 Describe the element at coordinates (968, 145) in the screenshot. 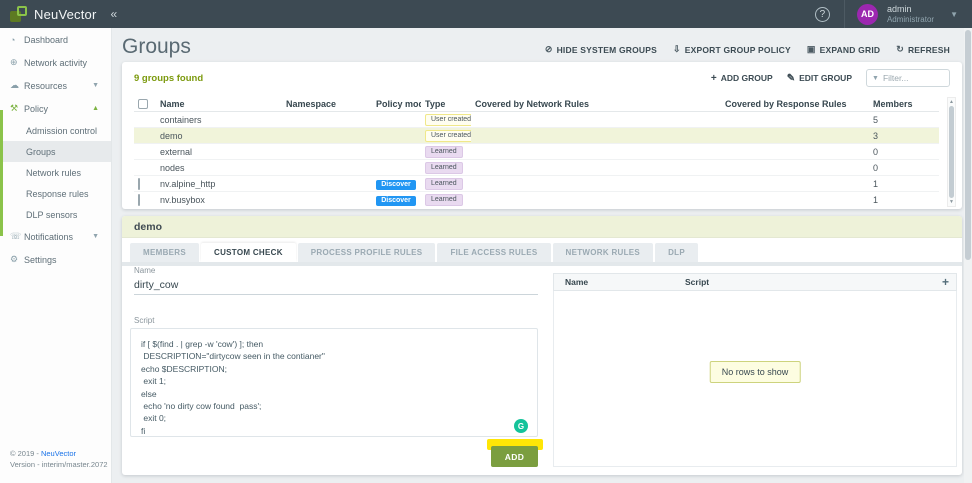

I see `page-scrollbar-thumb` at that location.